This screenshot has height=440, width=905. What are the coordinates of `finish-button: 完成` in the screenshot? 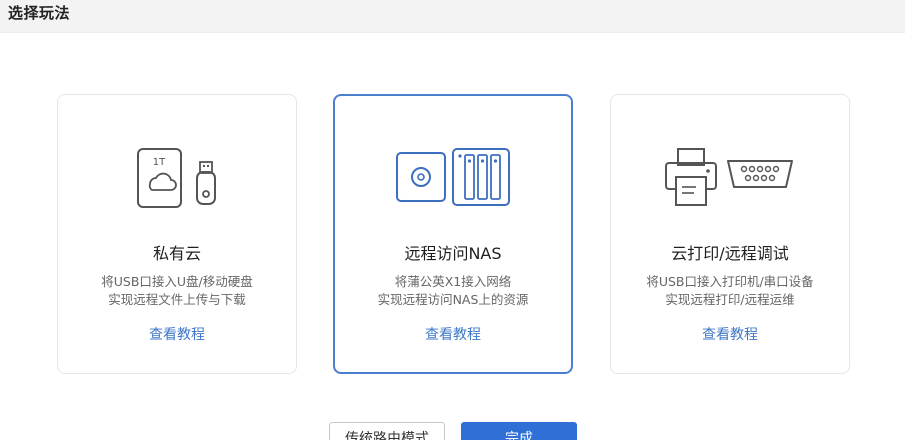 It's located at (519, 431).